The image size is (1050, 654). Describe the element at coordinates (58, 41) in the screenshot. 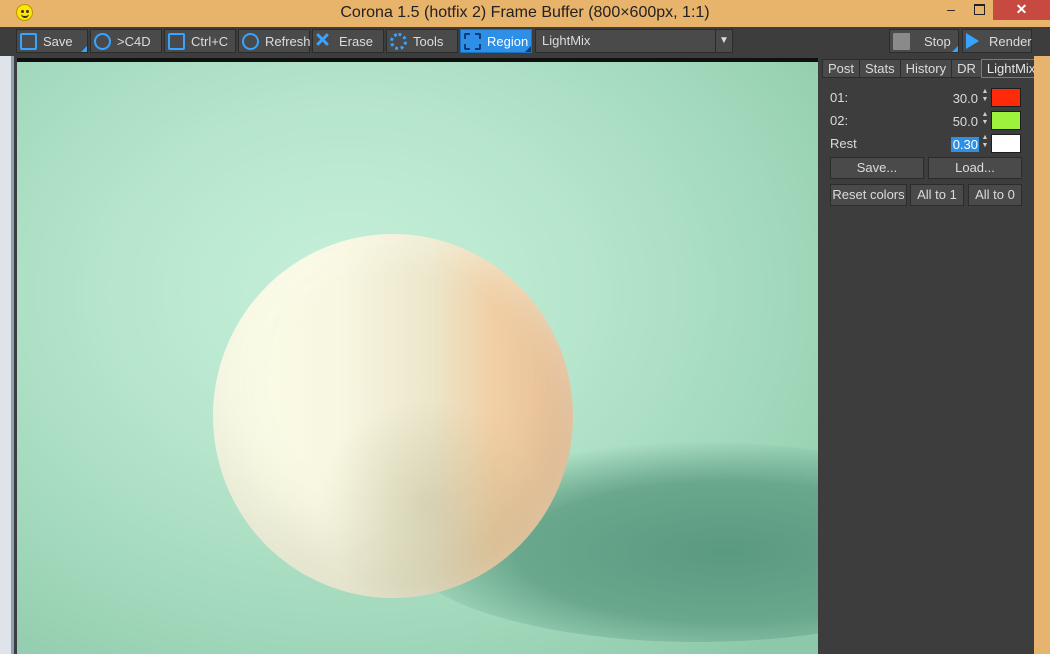

I see `save-label: Save` at that location.